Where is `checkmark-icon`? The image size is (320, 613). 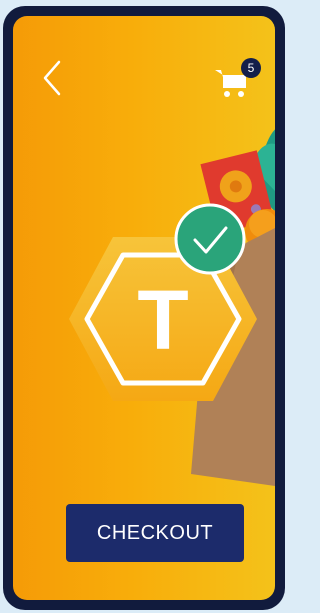
checkmark-icon is located at coordinates (210, 239).